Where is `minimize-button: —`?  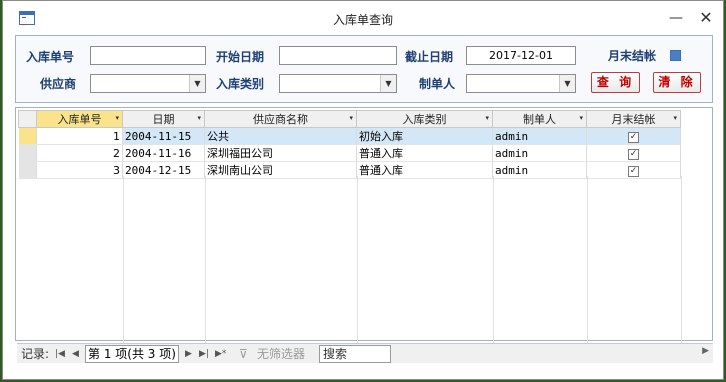 minimize-button: — is located at coordinates (676, 18).